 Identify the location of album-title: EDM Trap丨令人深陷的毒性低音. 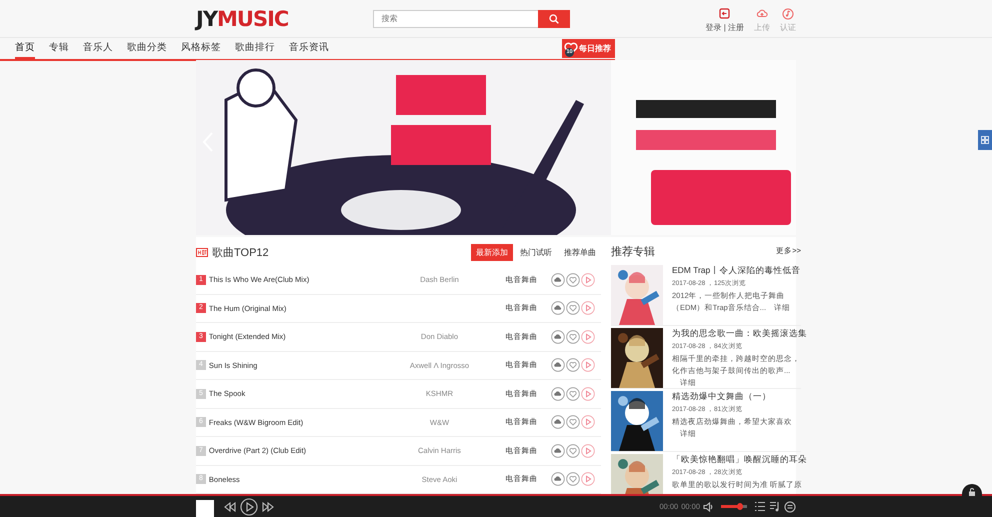
(736, 271).